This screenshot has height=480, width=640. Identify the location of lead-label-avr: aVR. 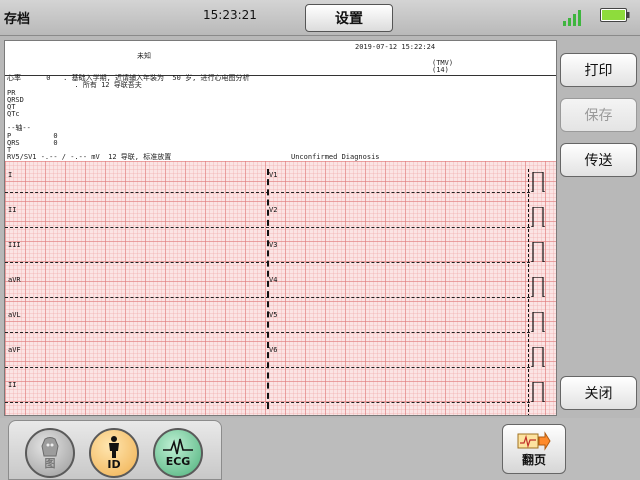
(14, 280).